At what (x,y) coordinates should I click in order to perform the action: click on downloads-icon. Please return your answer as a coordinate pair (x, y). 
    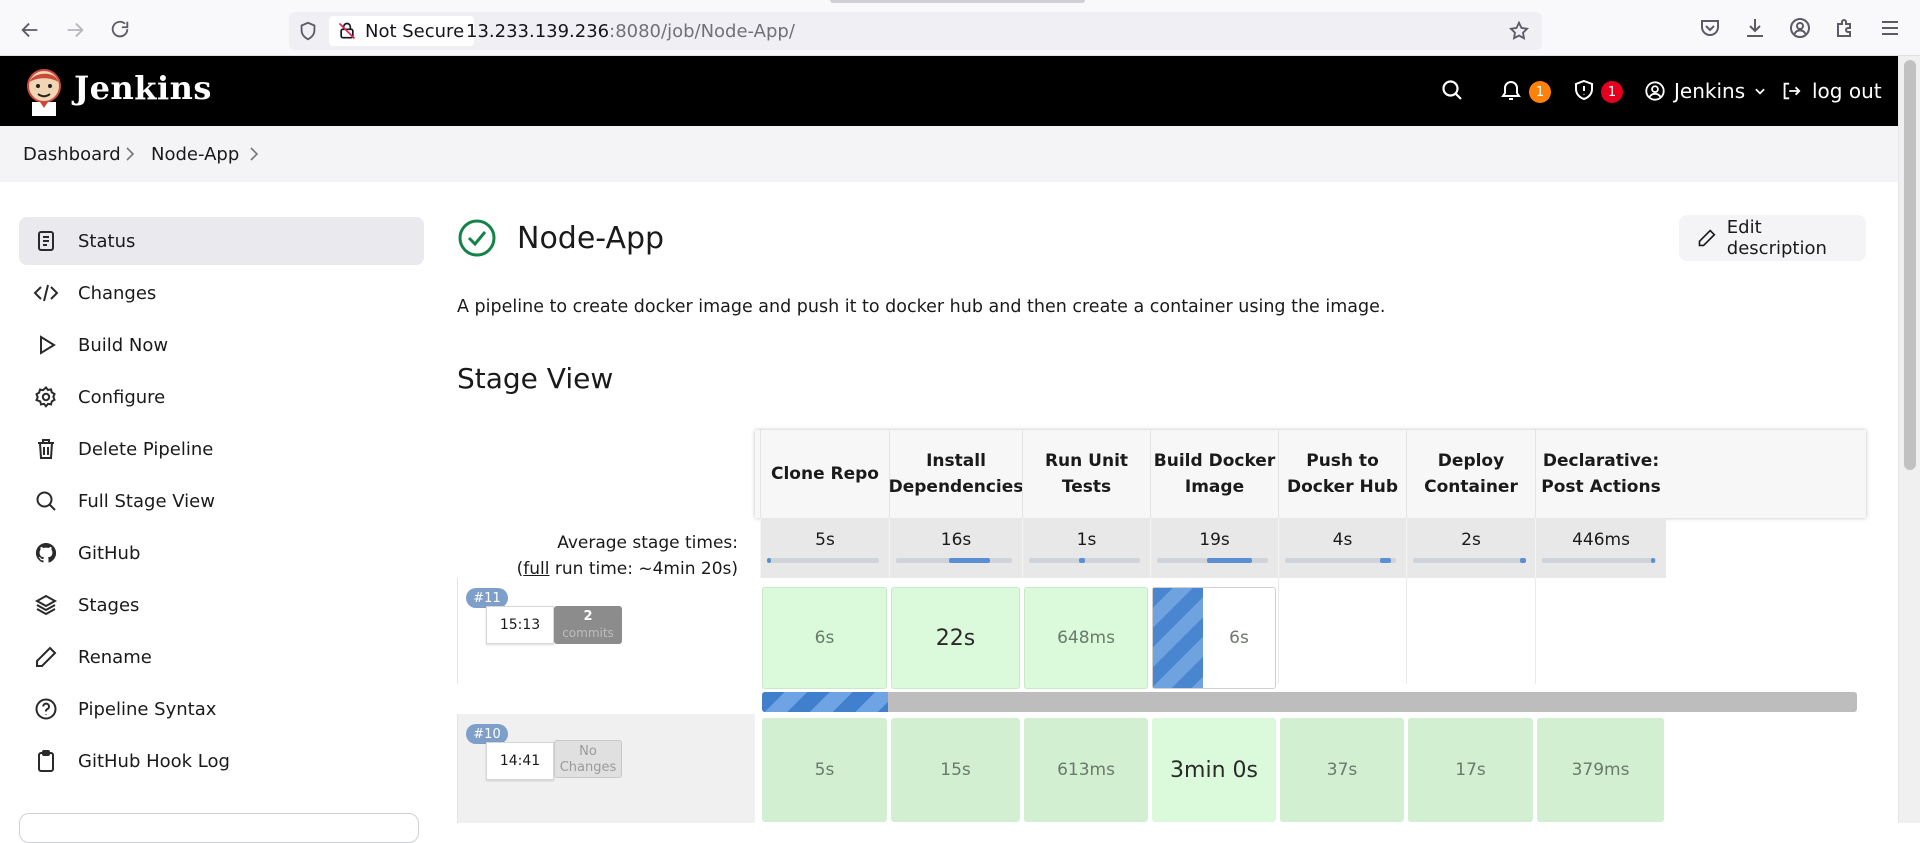
    Looking at the image, I should click on (1756, 29).